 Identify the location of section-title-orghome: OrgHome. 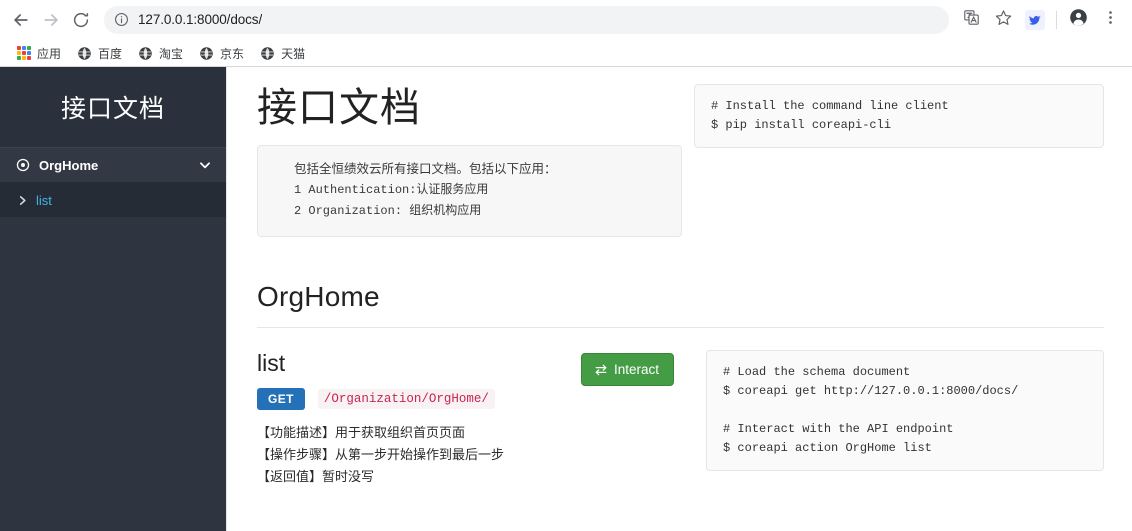
(318, 296).